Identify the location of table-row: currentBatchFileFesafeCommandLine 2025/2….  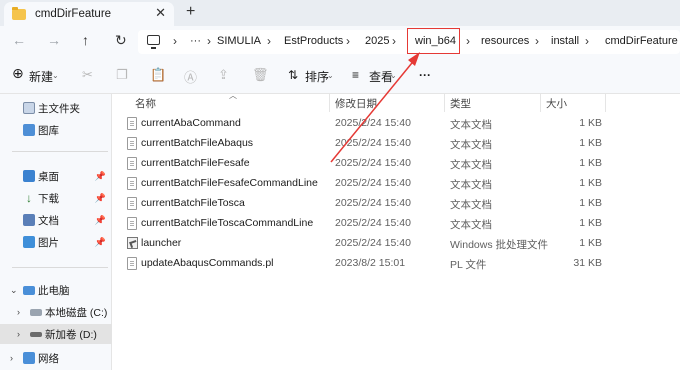
(396, 184).